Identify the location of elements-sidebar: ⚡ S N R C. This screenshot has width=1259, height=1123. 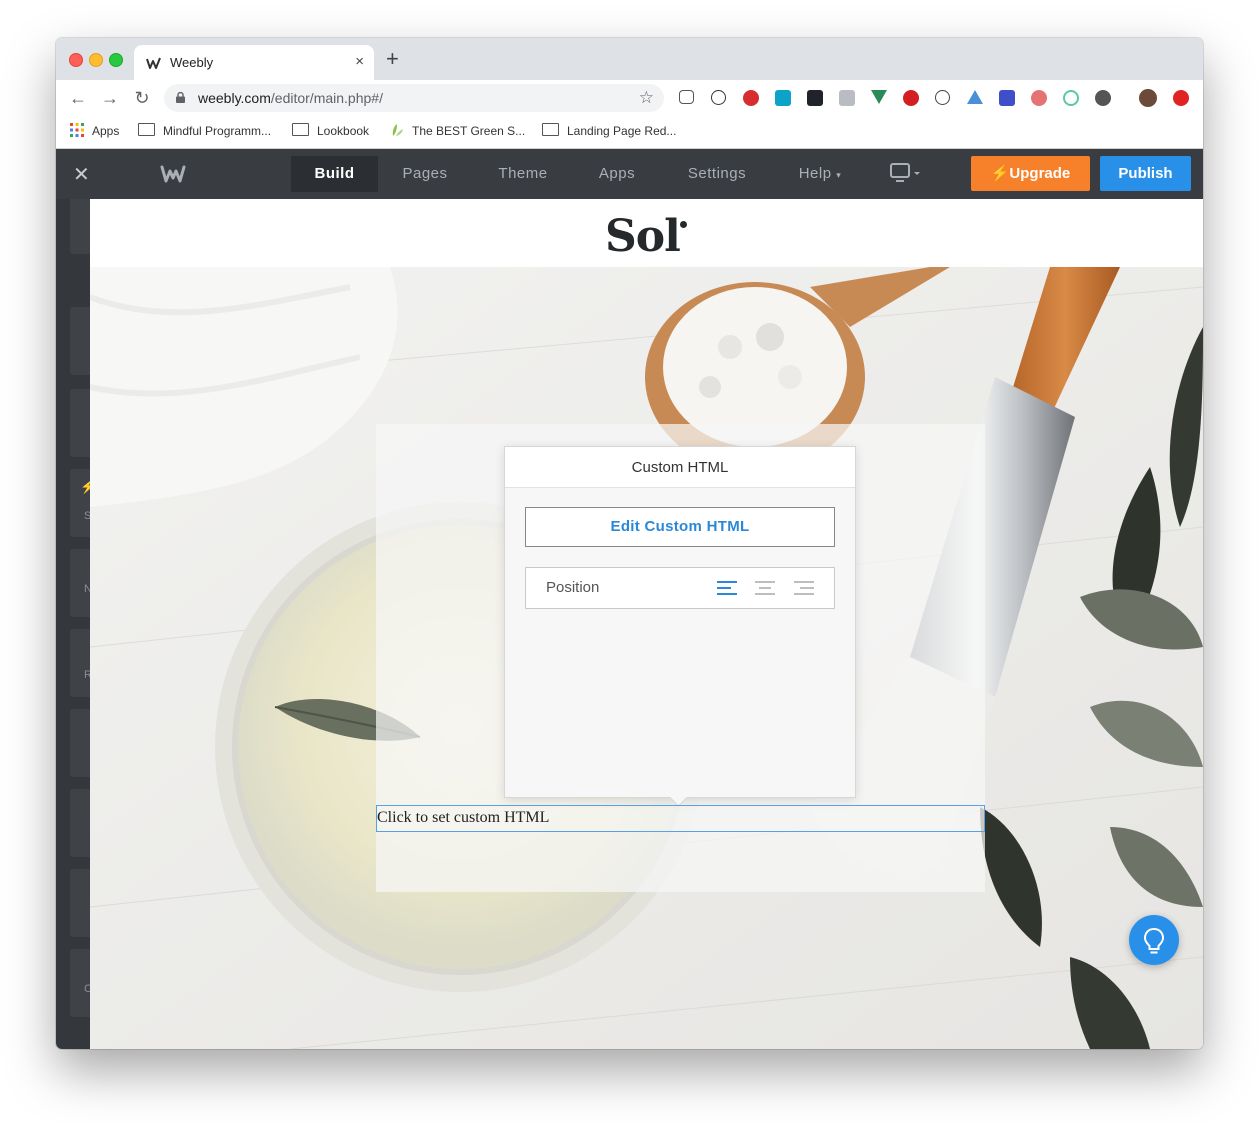
(73, 624).